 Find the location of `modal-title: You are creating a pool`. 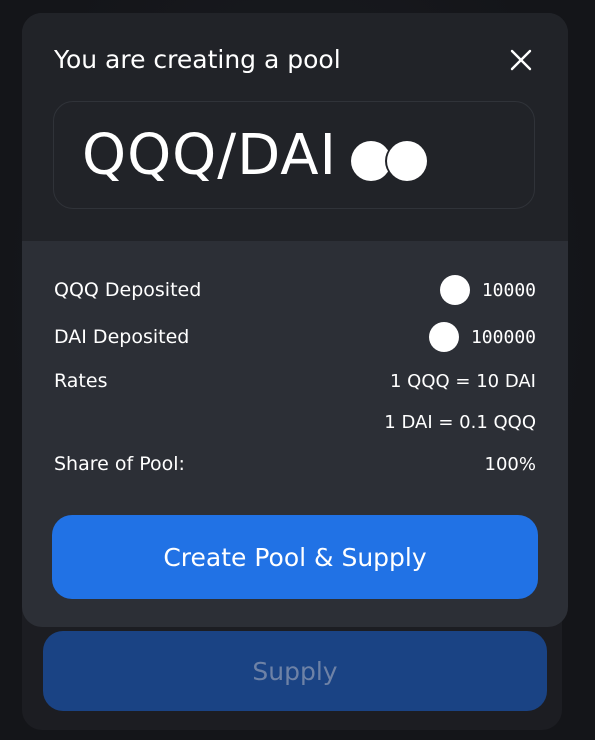

modal-title: You are creating a pool is located at coordinates (197, 59).